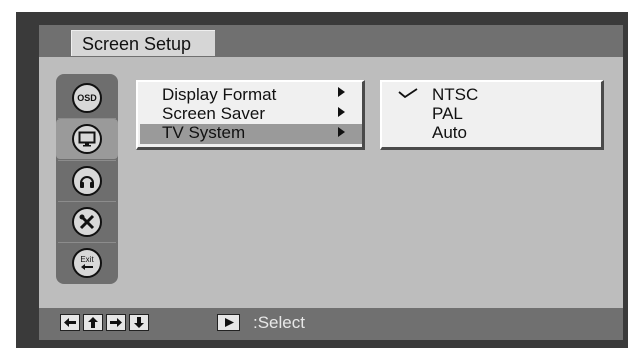 The width and height of the screenshot is (628, 348). I want to click on sidebar-item-settings, so click(87, 222).